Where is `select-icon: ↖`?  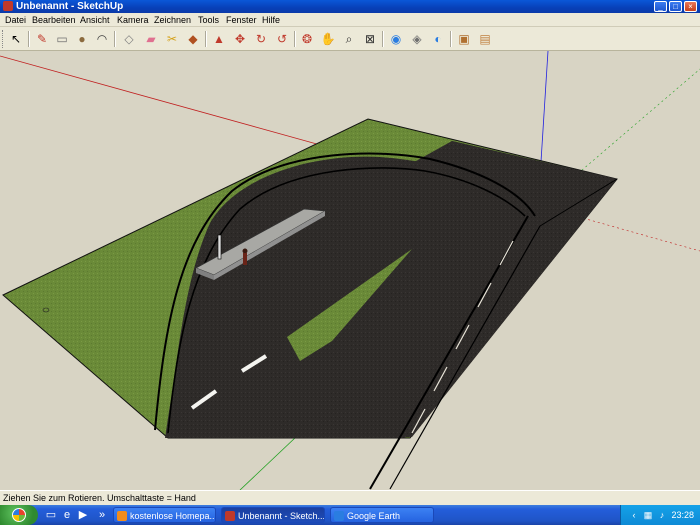 select-icon: ↖ is located at coordinates (16, 39).